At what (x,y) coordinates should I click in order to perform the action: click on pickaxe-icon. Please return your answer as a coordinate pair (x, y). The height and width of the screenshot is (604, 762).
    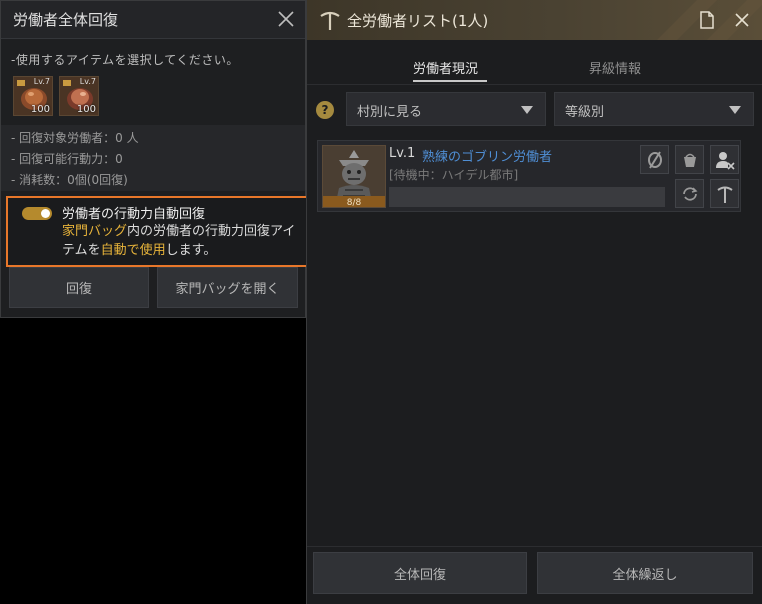
    Looking at the image, I should click on (330, 20).